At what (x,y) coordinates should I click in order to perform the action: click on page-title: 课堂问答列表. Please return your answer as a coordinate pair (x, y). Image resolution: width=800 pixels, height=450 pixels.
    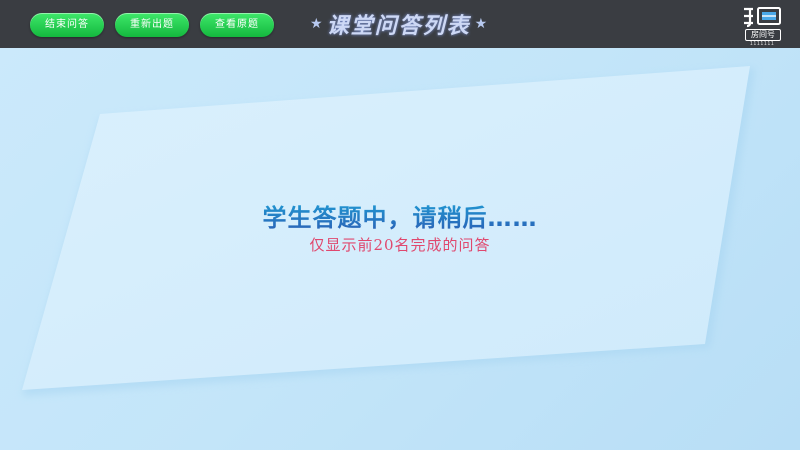
    Looking at the image, I should click on (398, 26).